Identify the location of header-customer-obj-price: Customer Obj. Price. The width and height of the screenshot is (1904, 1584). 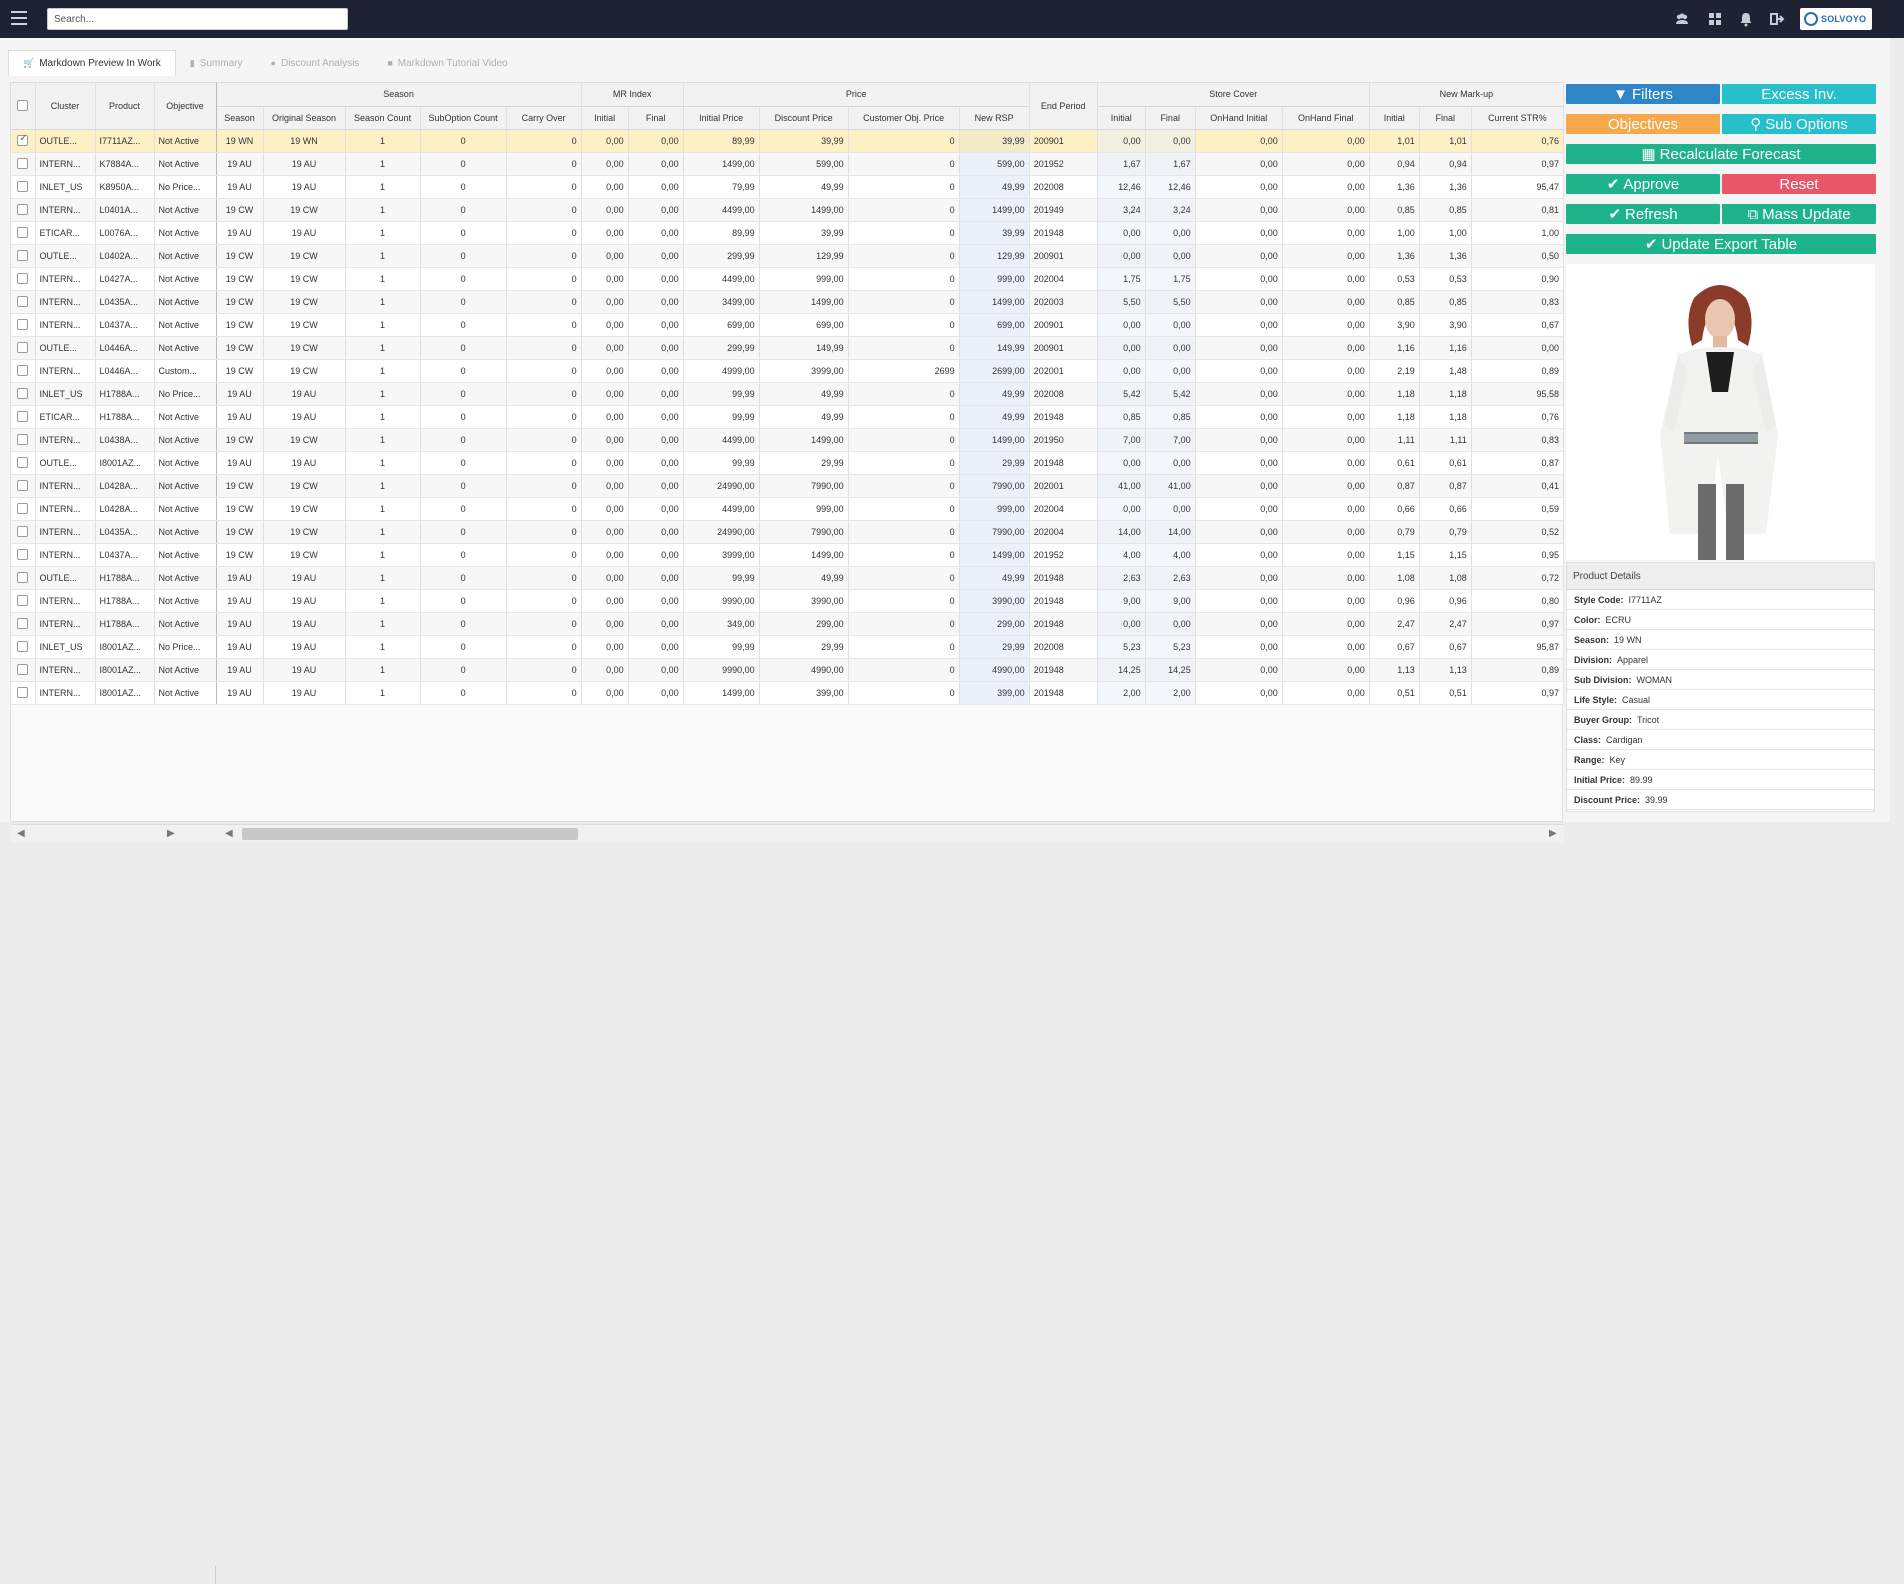
(904, 118).